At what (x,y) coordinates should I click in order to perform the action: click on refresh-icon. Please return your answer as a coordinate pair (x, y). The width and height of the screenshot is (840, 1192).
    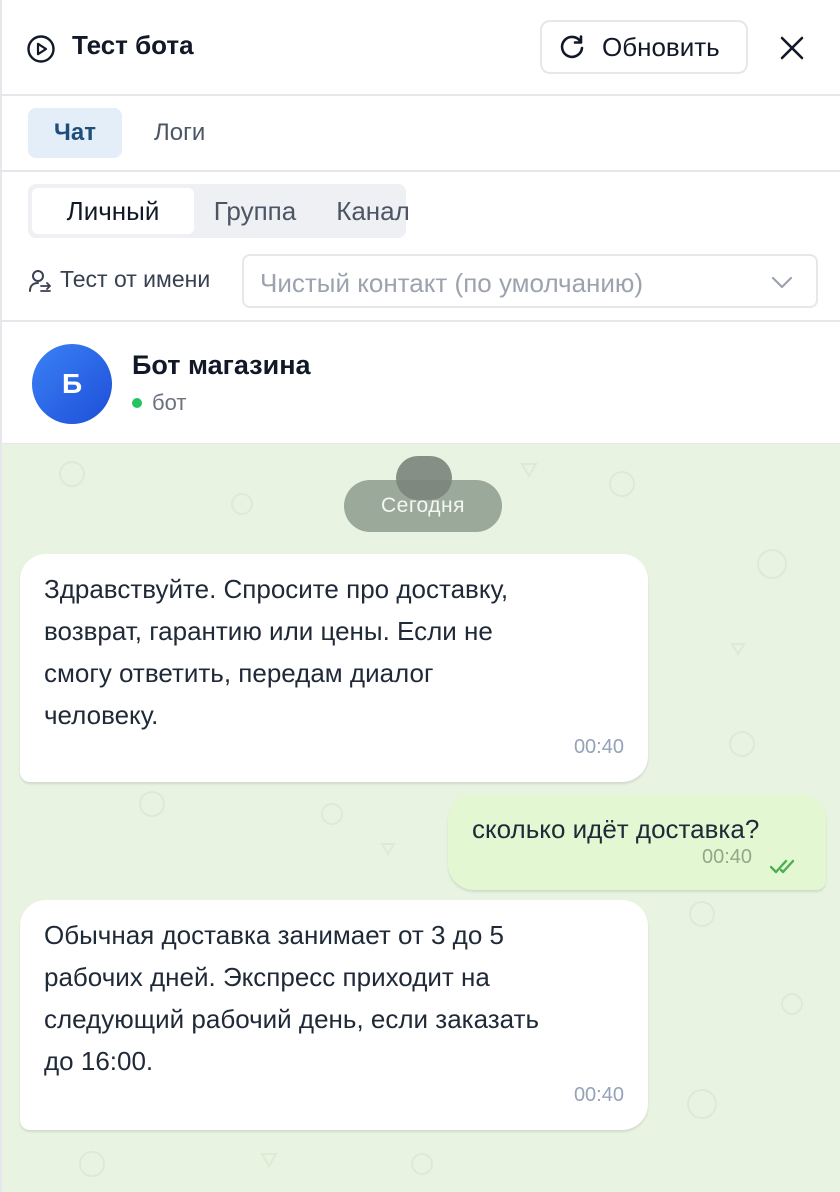
    Looking at the image, I should click on (572, 47).